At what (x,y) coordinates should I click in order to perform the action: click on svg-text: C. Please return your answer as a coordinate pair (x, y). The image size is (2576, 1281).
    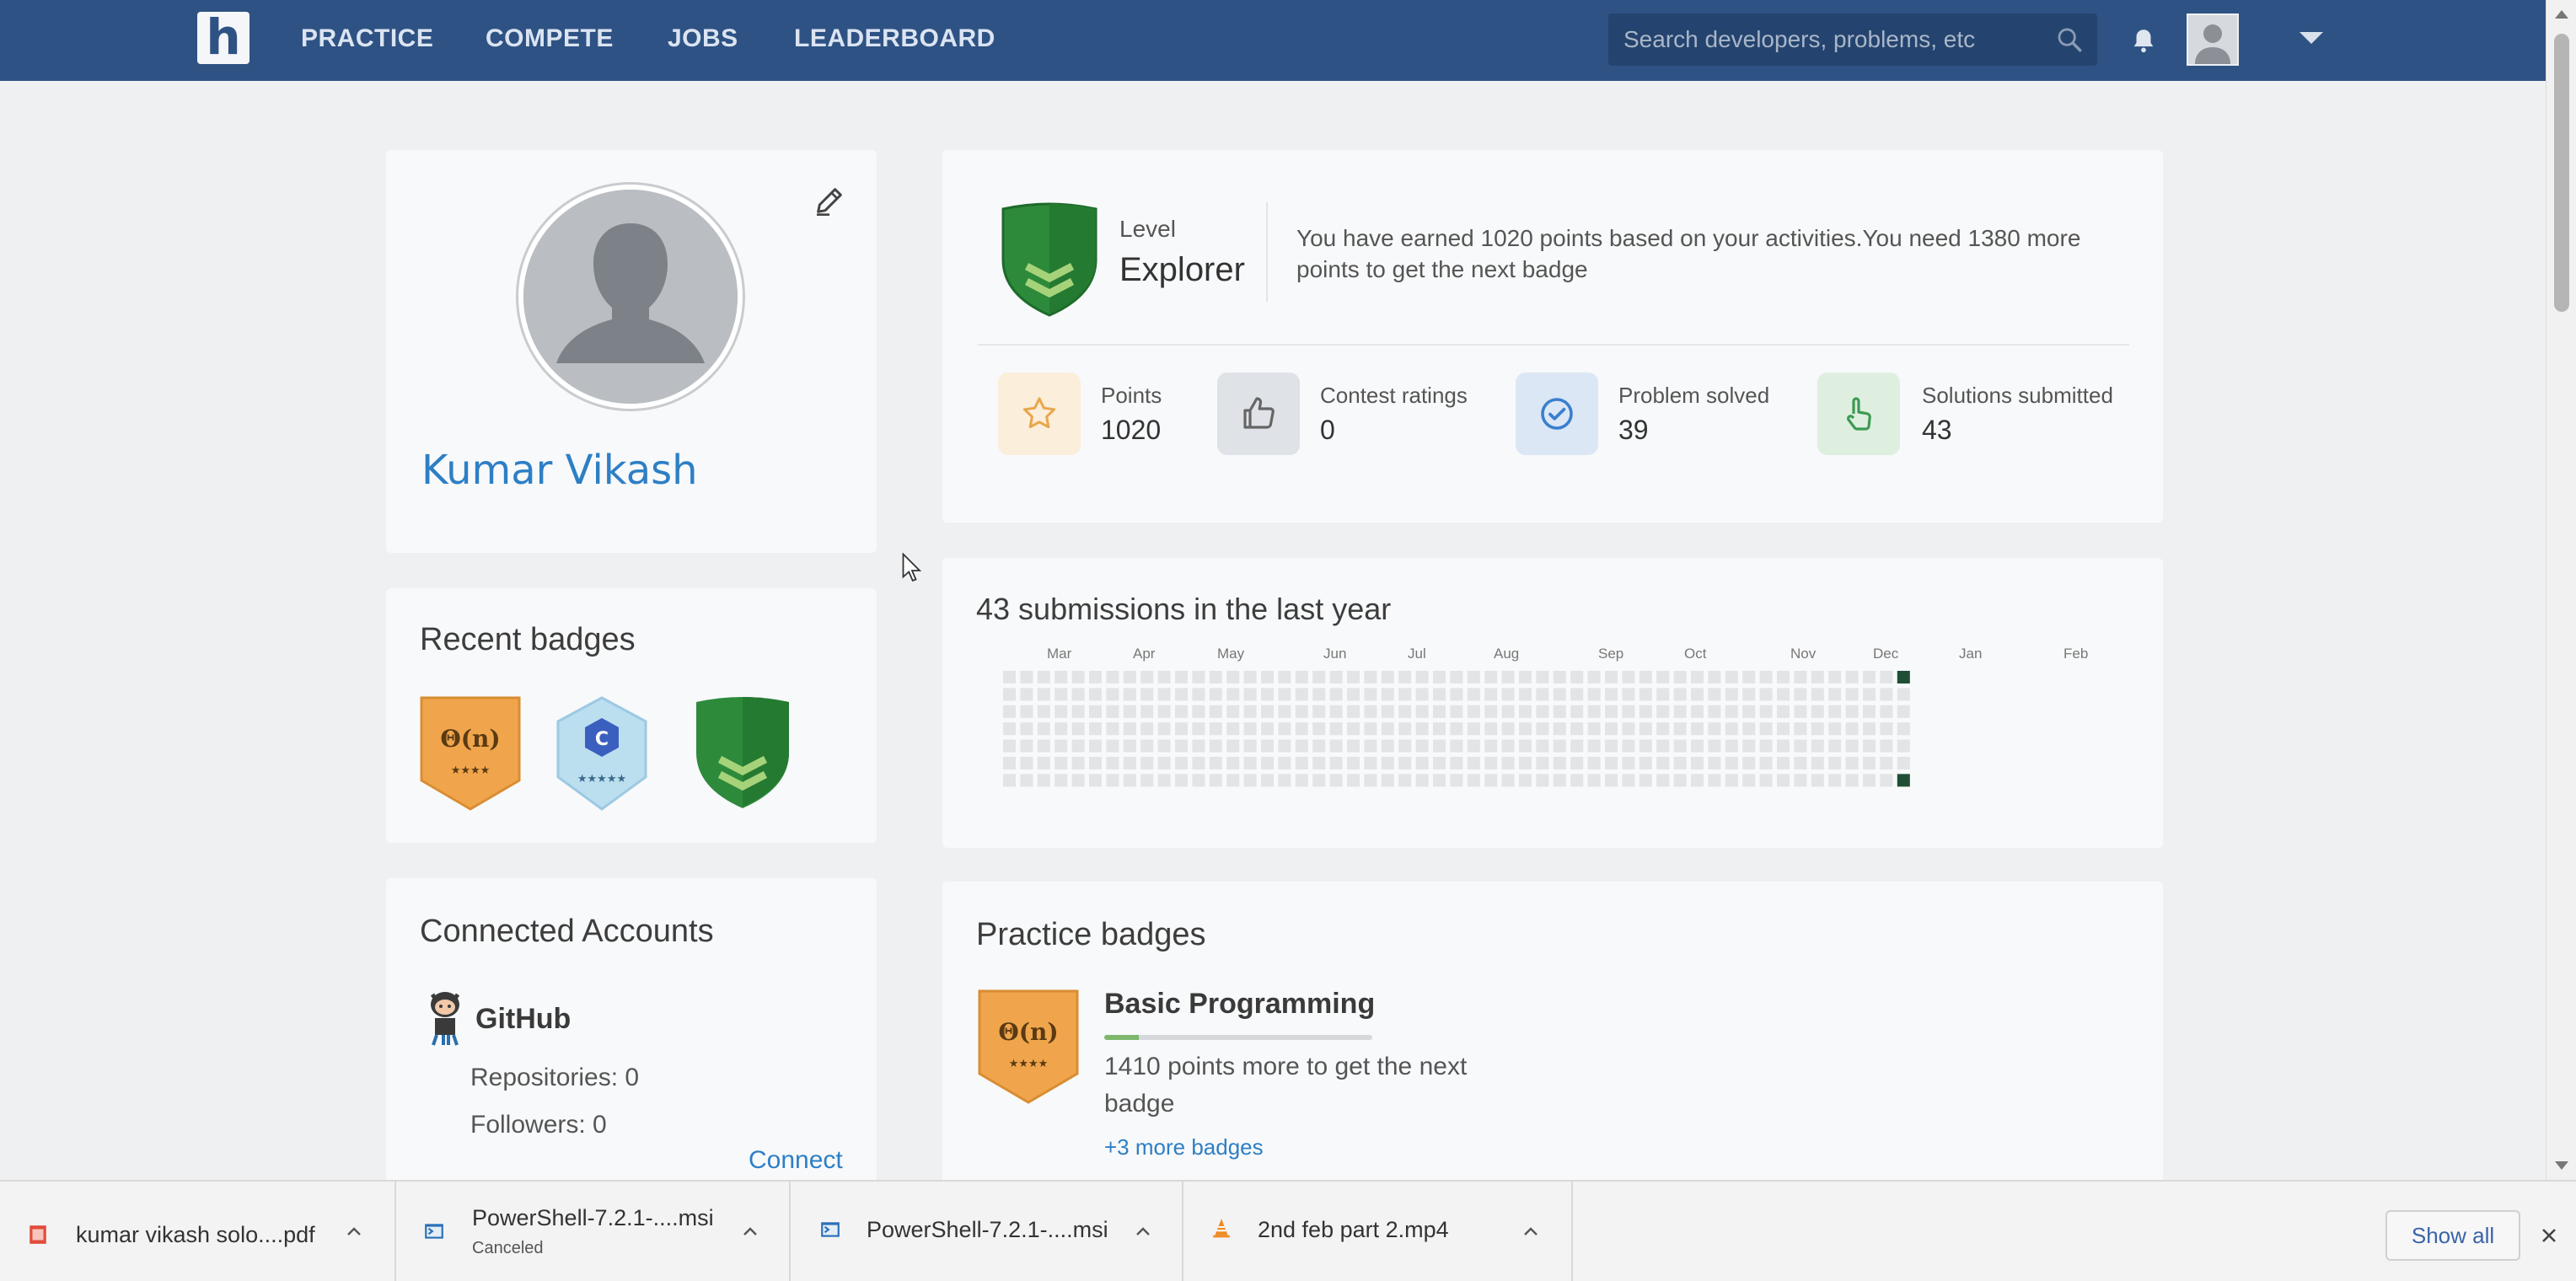
    Looking at the image, I should click on (602, 739).